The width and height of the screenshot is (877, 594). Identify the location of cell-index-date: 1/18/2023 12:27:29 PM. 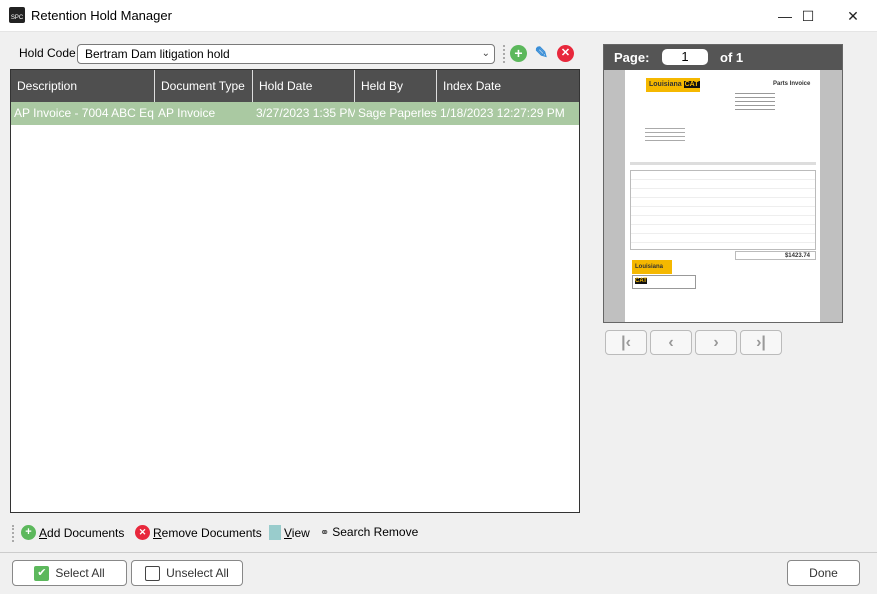
(502, 113).